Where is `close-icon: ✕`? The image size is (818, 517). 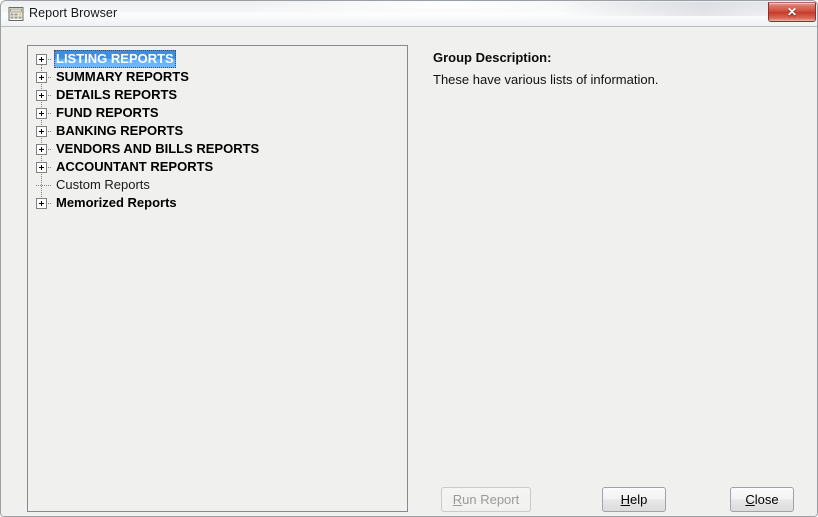 close-icon: ✕ is located at coordinates (792, 12).